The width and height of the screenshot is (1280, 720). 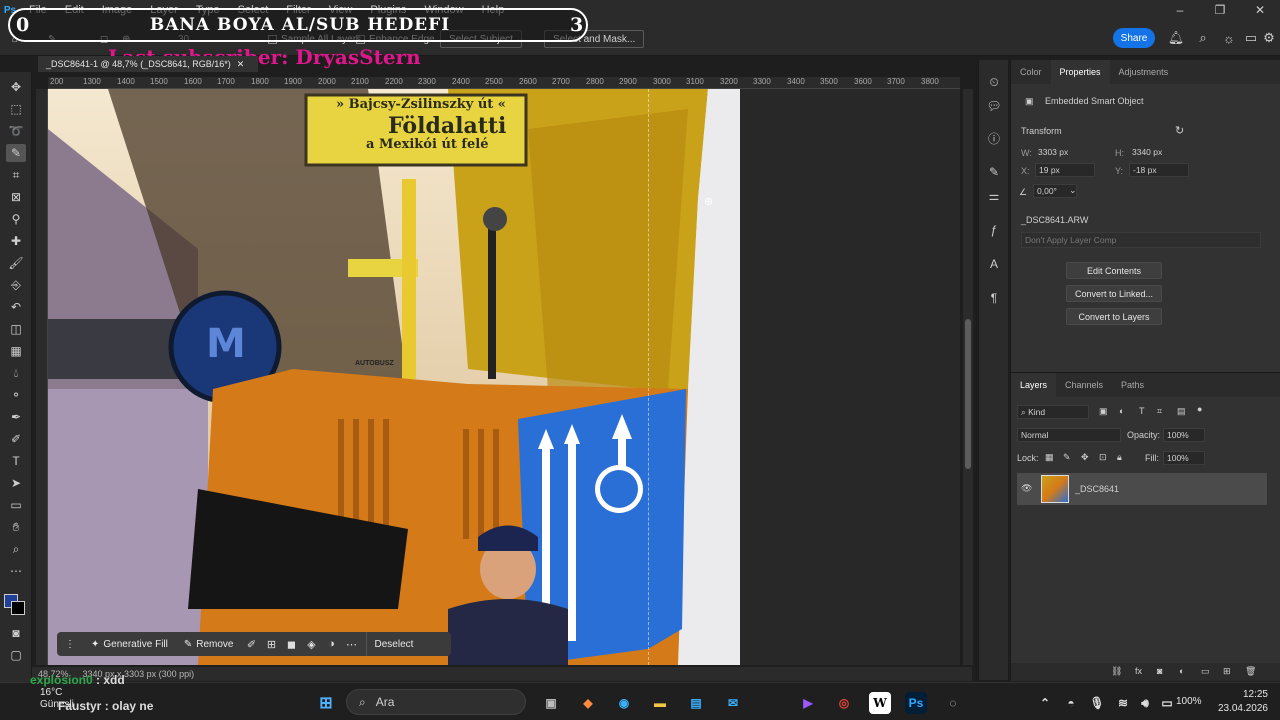 I want to click on fx-panel-icon: ƒ, so click(x=994, y=230).